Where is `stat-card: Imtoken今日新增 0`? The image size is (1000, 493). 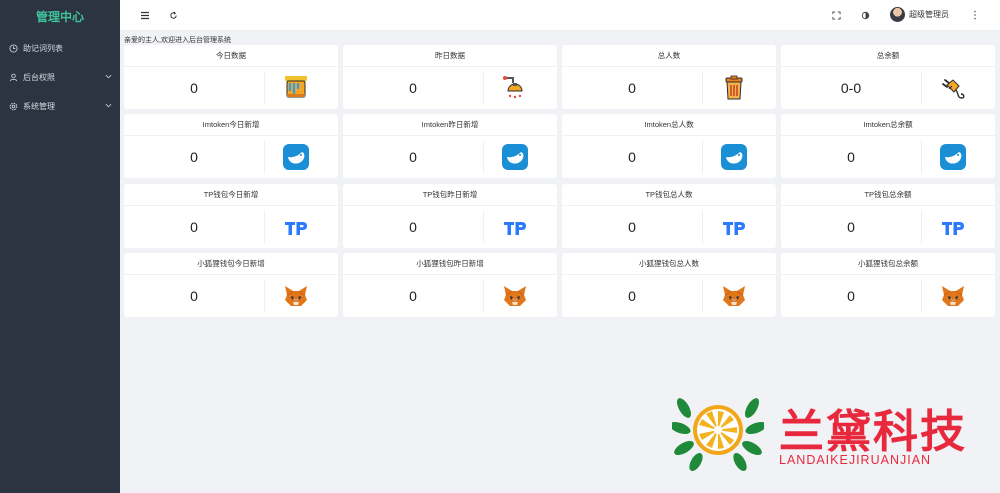
stat-card: Imtoken今日新增 0 is located at coordinates (231, 146).